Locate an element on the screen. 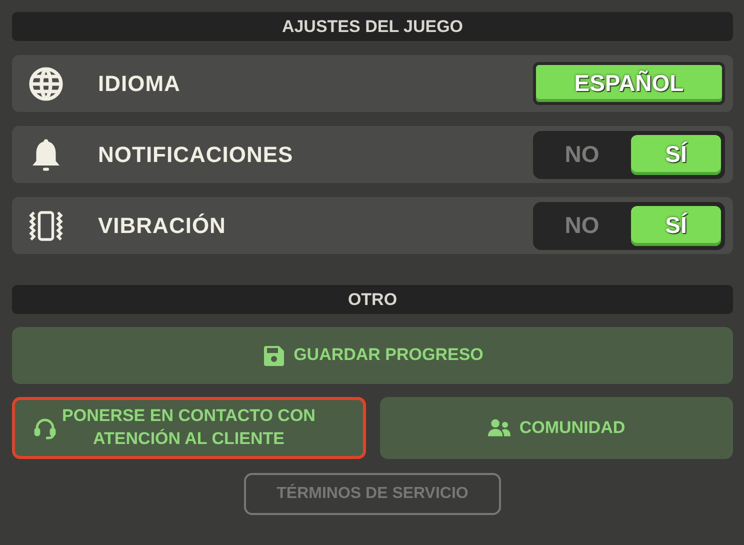 The image size is (744, 545). action-button: PONERSE EN CONTACTO CON ATENCIÓN AL CLIENTE is located at coordinates (189, 428).